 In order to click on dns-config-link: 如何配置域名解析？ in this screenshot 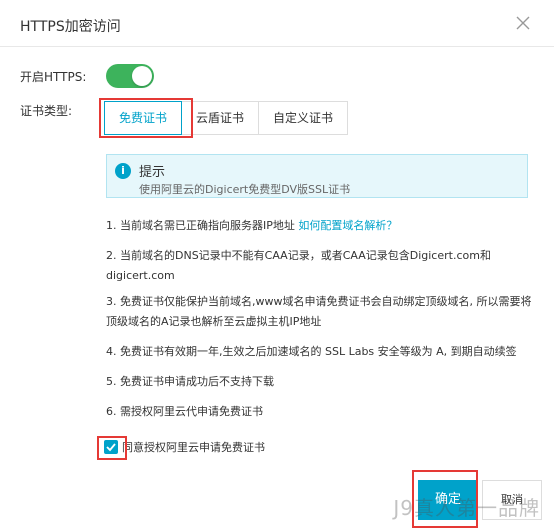, I will do `click(347, 225)`.